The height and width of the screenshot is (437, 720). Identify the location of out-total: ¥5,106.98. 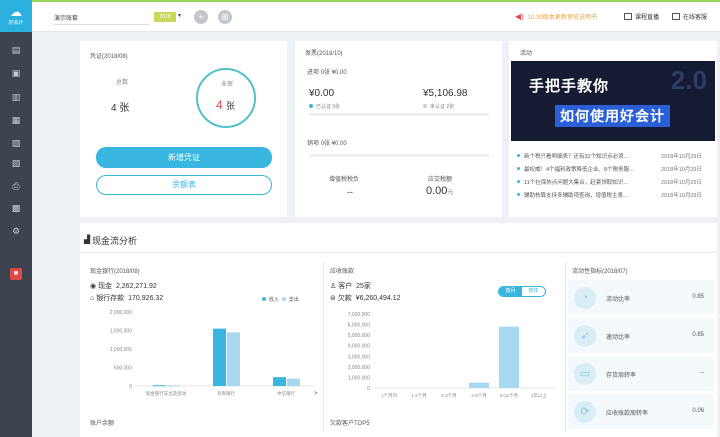
(445, 93).